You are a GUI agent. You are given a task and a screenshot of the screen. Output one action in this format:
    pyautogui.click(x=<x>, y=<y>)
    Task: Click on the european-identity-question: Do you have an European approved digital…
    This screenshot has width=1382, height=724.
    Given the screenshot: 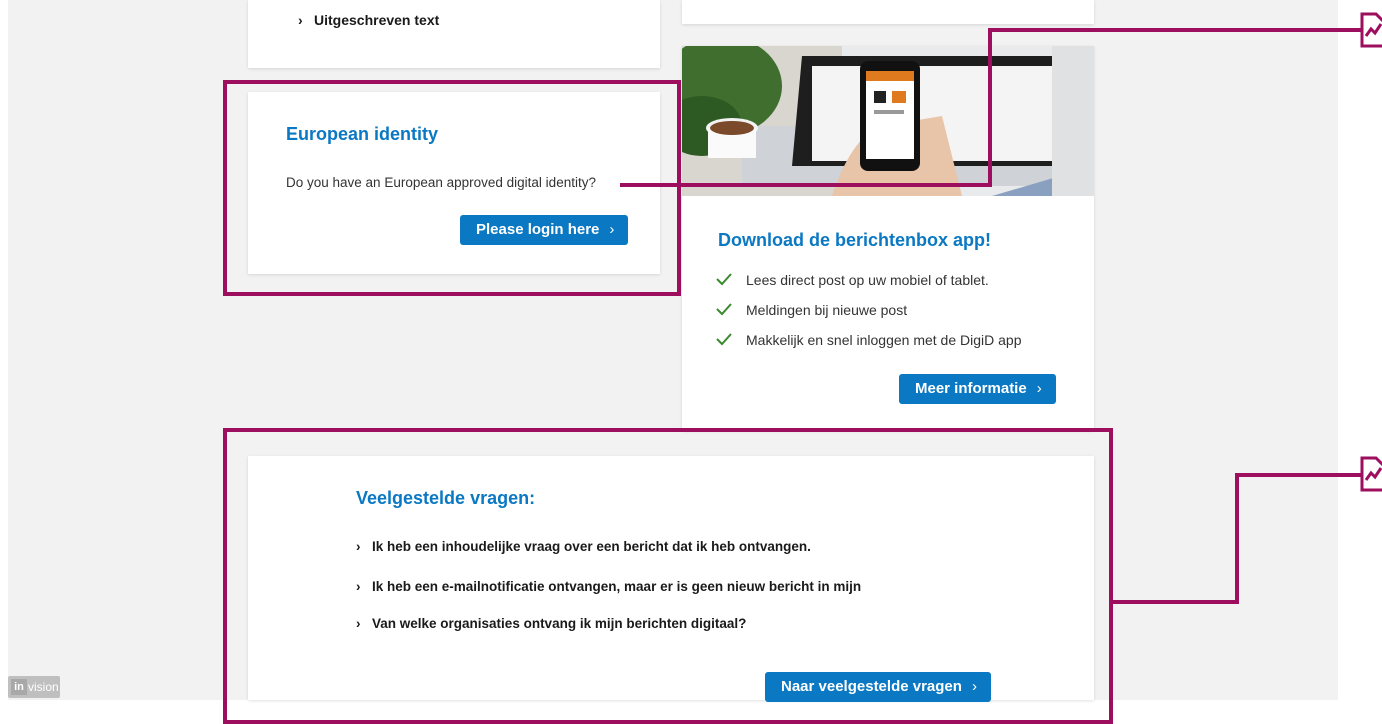 What is the action you would take?
    pyautogui.click(x=441, y=182)
    